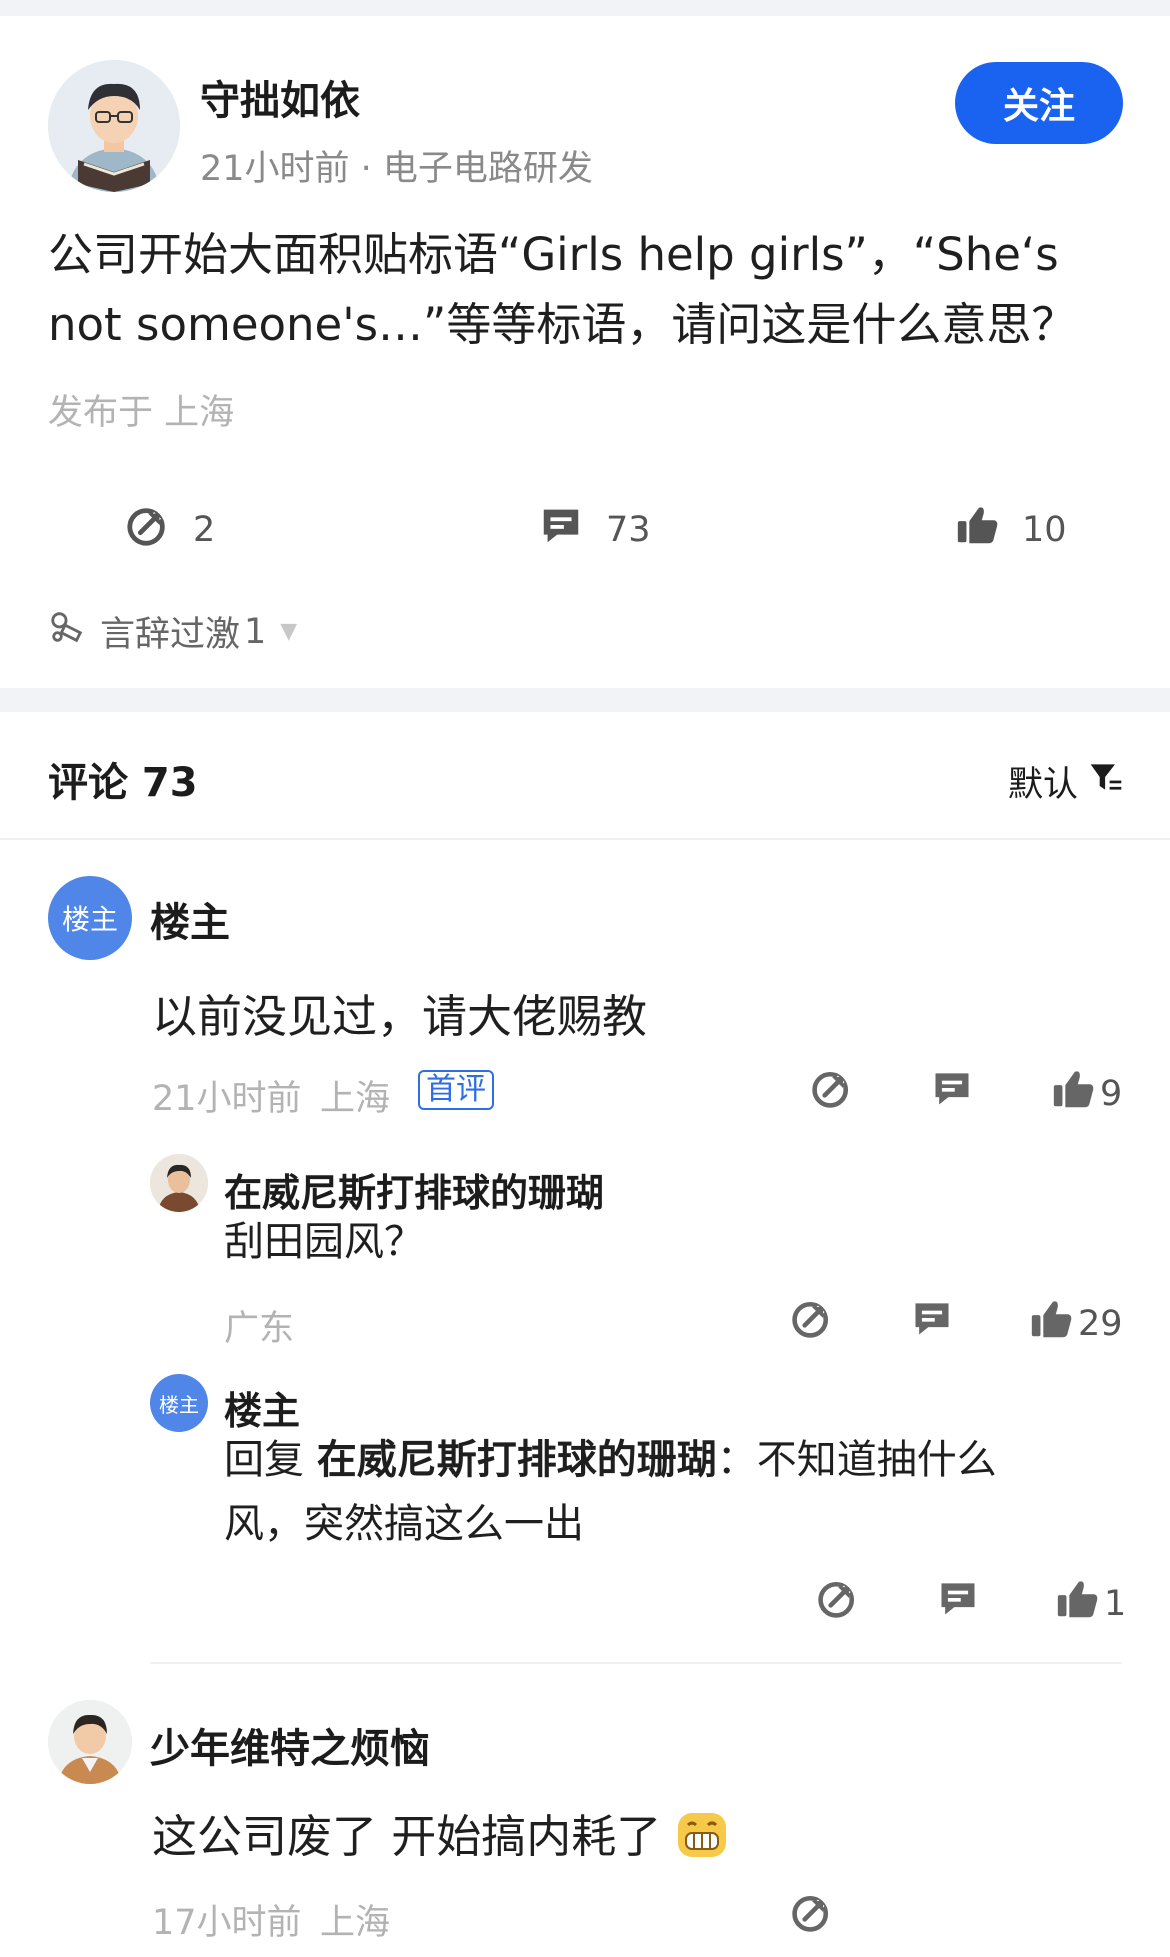 The height and width of the screenshot is (1957, 1170). Describe the element at coordinates (1106, 781) in the screenshot. I see `filter-icon` at that location.